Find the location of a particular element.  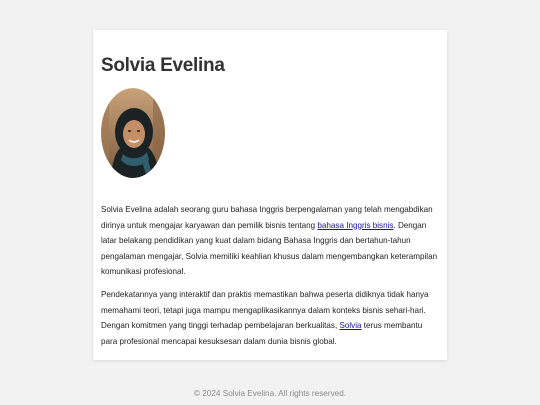

page-title: Solvia Evelina is located at coordinates (163, 65).